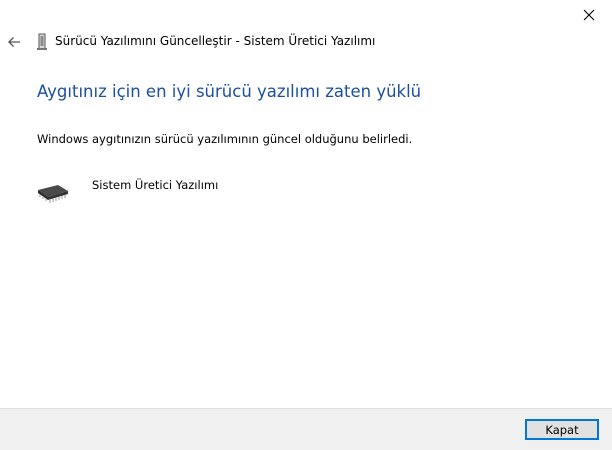 The image size is (612, 450). I want to click on chip-icon, so click(53, 194).